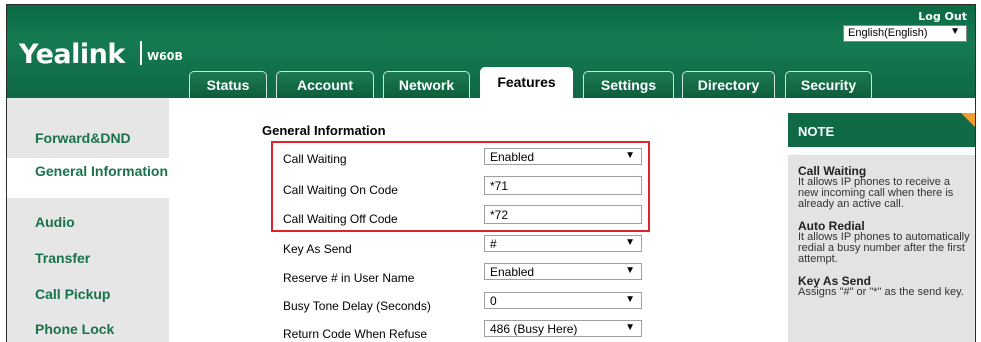 The width and height of the screenshot is (981, 342). Describe the element at coordinates (88, 258) in the screenshot. I see `sidebar-item-transfer: Transfer` at that location.